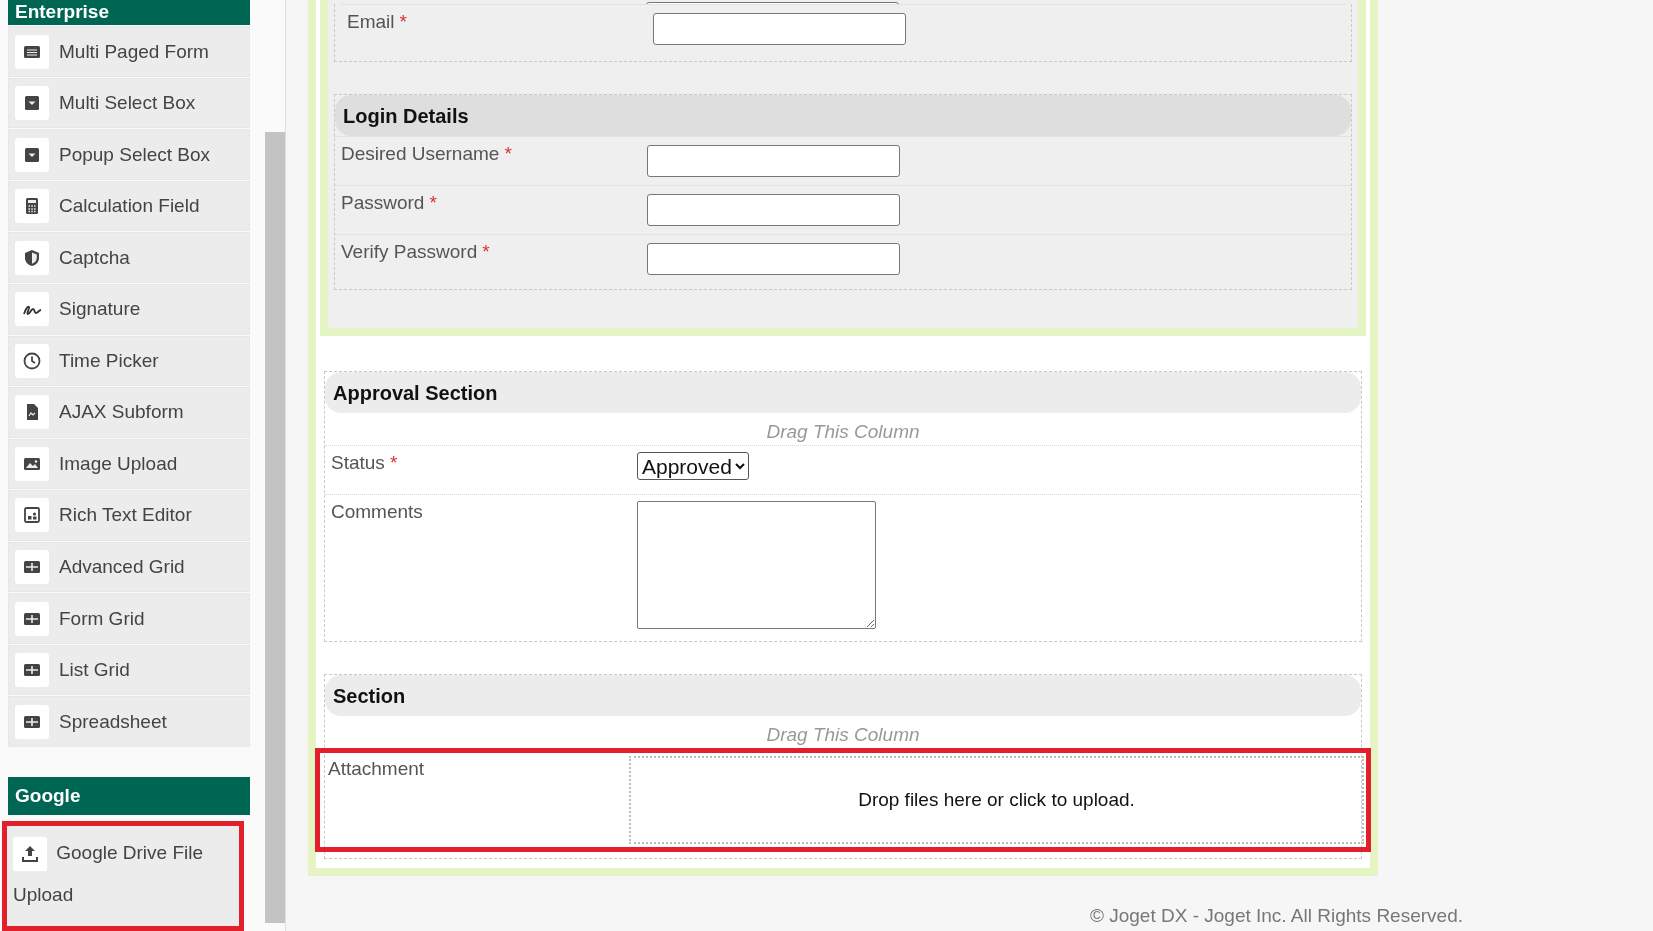 The width and height of the screenshot is (1653, 931). Describe the element at coordinates (32, 206) in the screenshot. I see `calculator-icon` at that location.